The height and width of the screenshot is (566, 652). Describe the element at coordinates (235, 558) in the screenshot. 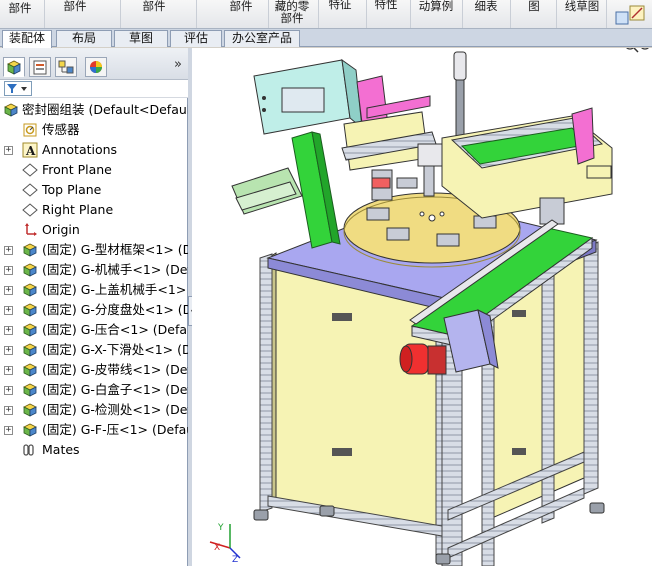

I see `triad-z-label: Z` at that location.